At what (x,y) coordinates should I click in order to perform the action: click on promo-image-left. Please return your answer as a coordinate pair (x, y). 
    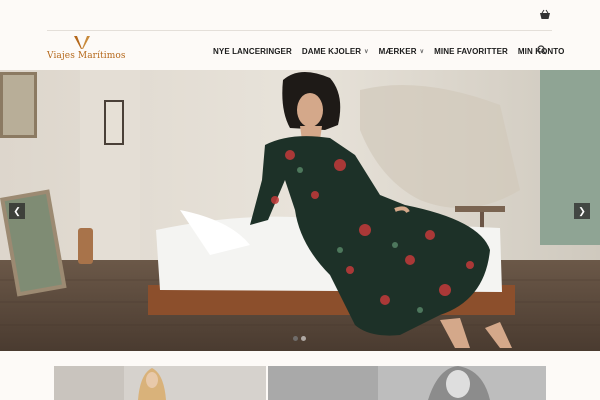
    Looking at the image, I should click on (160, 383).